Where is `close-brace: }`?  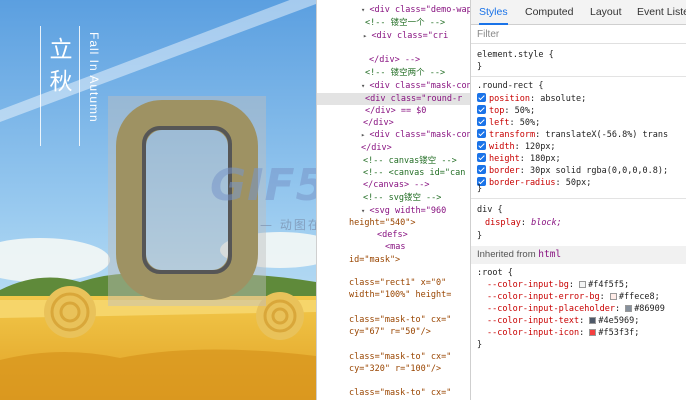
close-brace: } is located at coordinates (480, 236).